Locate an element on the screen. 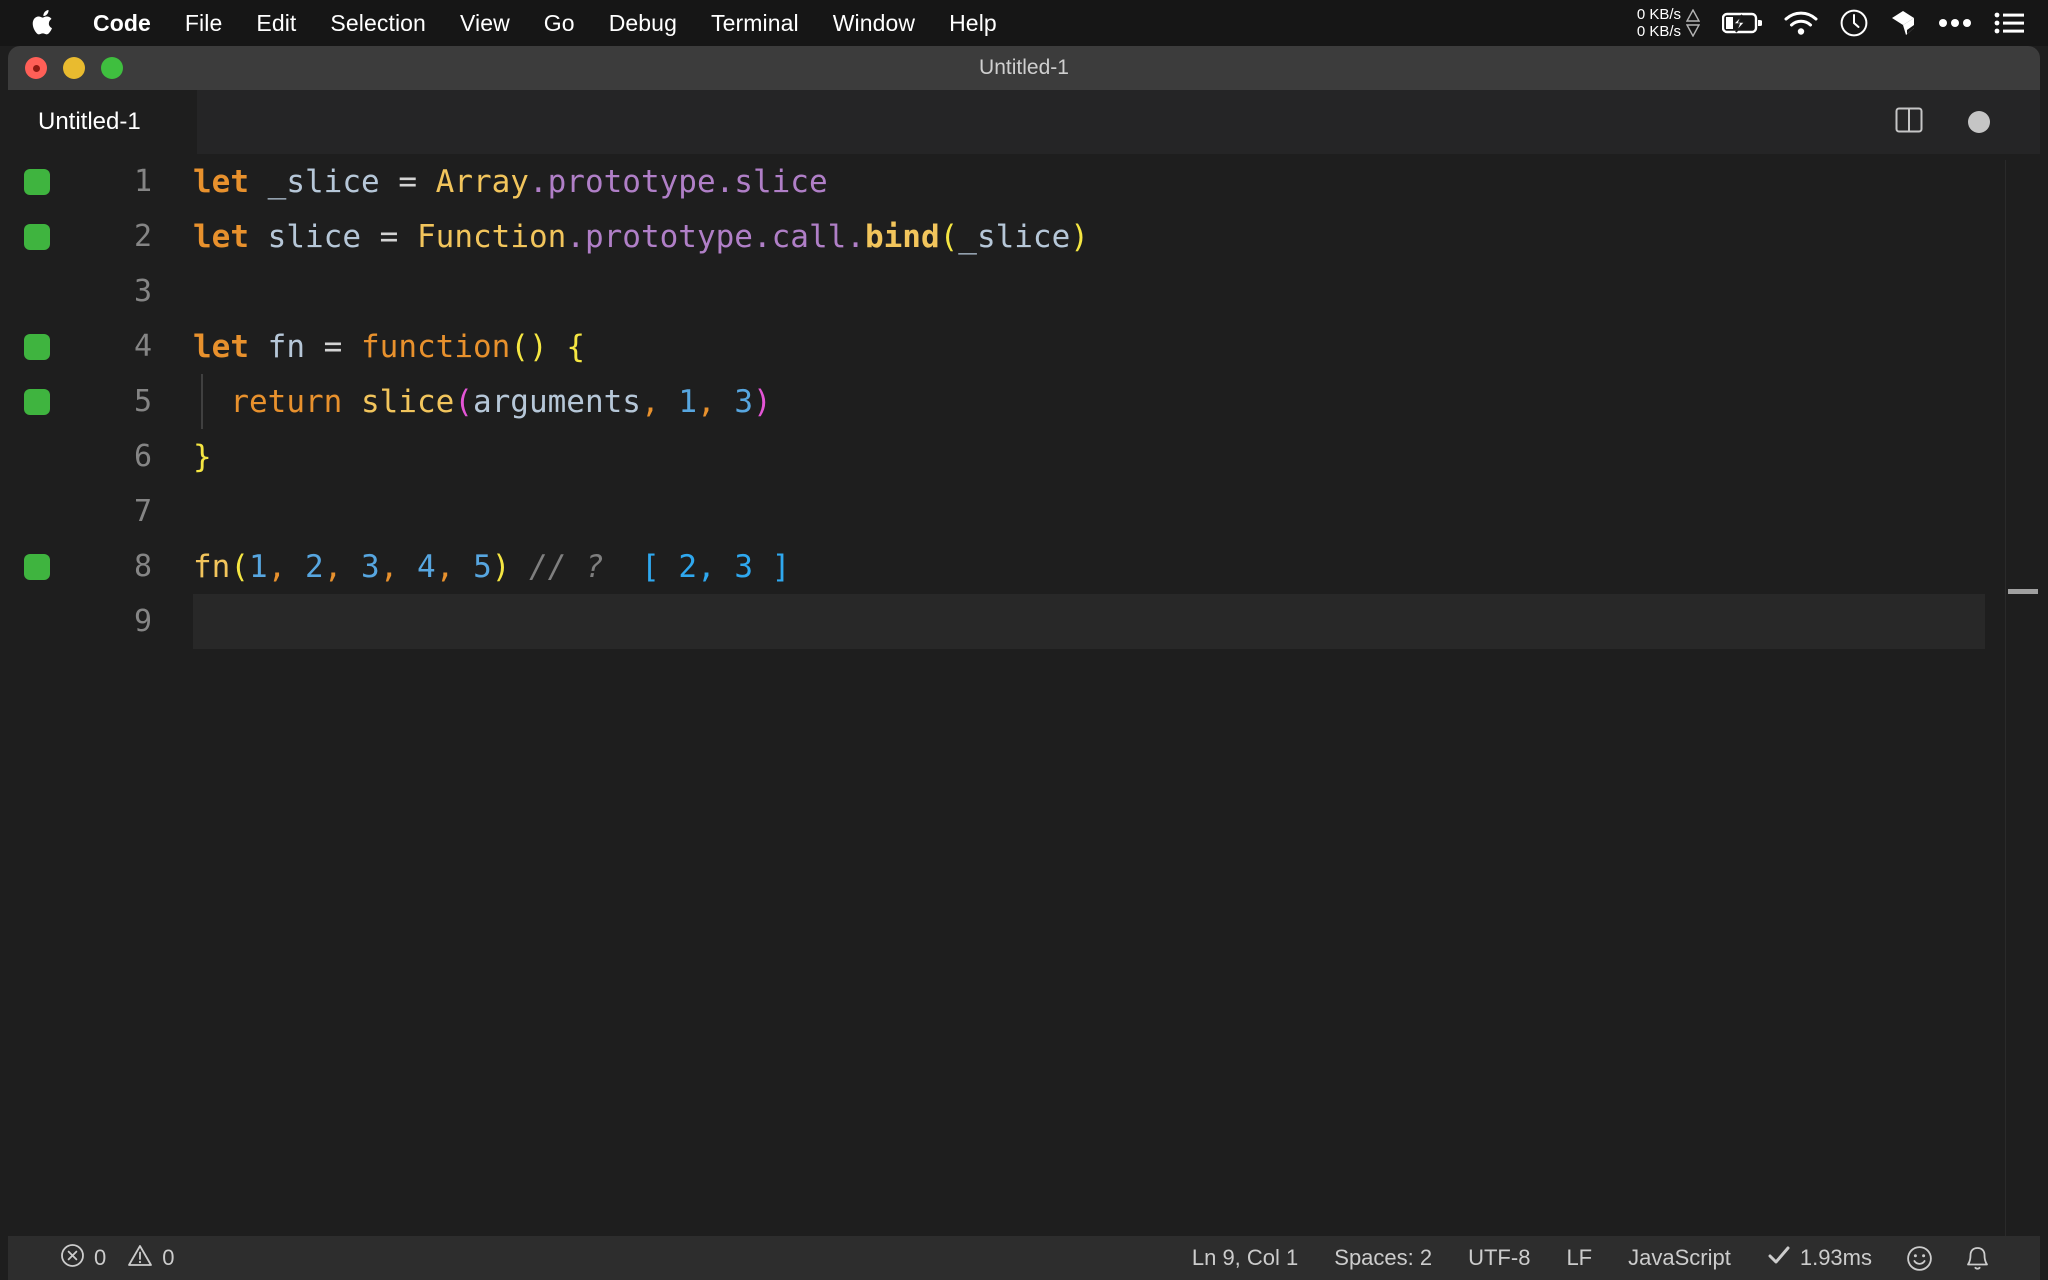 The height and width of the screenshot is (1280, 2048). menu-item-help: Help is located at coordinates (973, 23).